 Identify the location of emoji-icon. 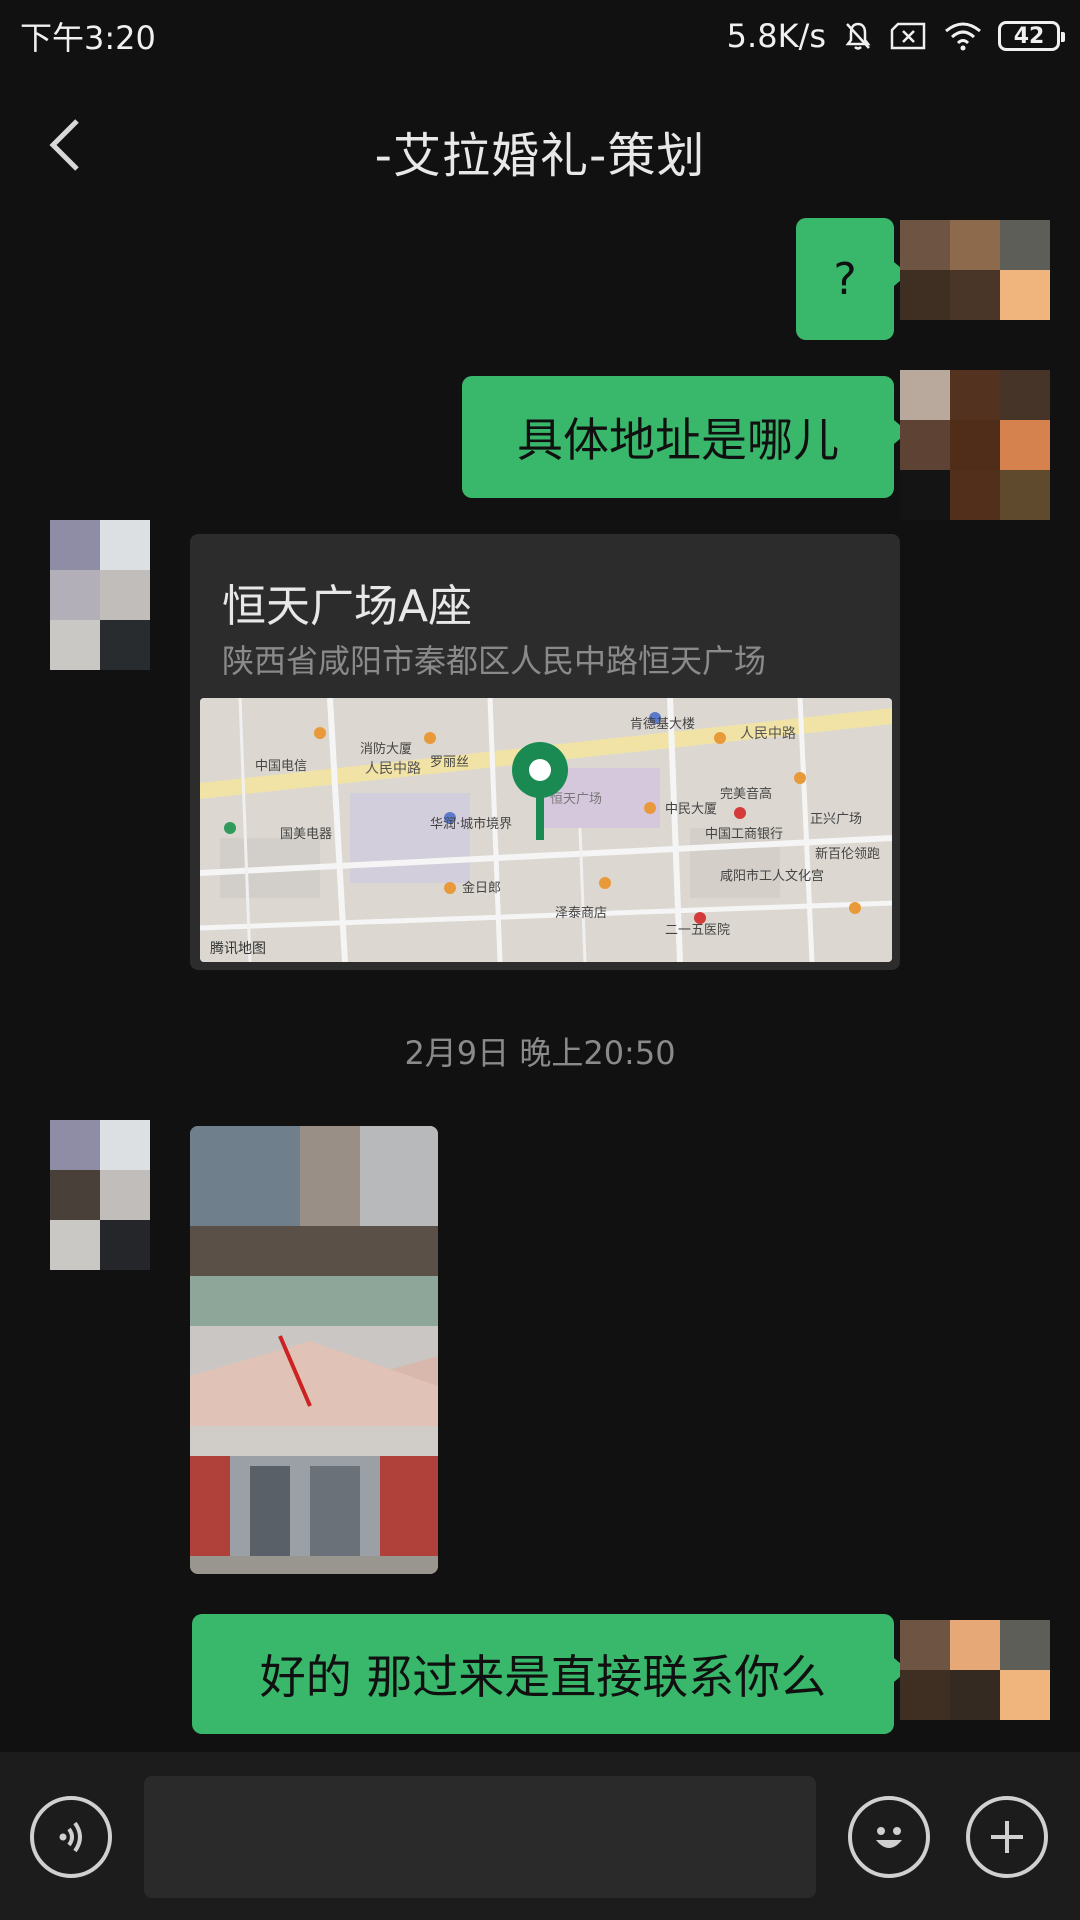
(889, 1837).